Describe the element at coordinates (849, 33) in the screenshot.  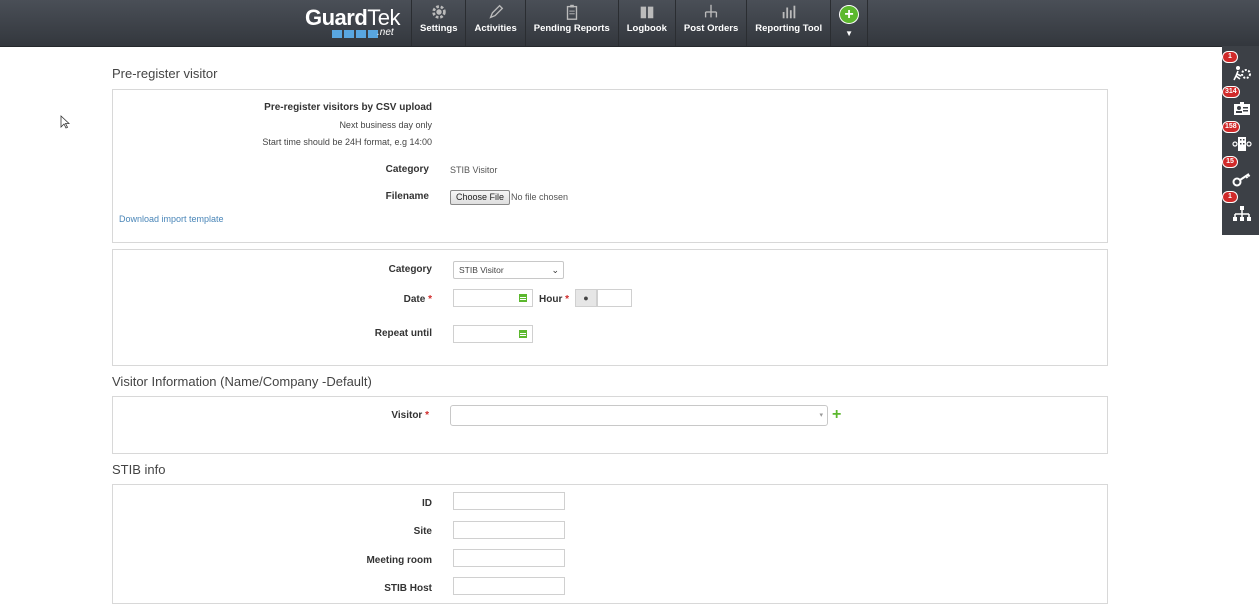
I see `chevron-down-icon: ▼` at that location.